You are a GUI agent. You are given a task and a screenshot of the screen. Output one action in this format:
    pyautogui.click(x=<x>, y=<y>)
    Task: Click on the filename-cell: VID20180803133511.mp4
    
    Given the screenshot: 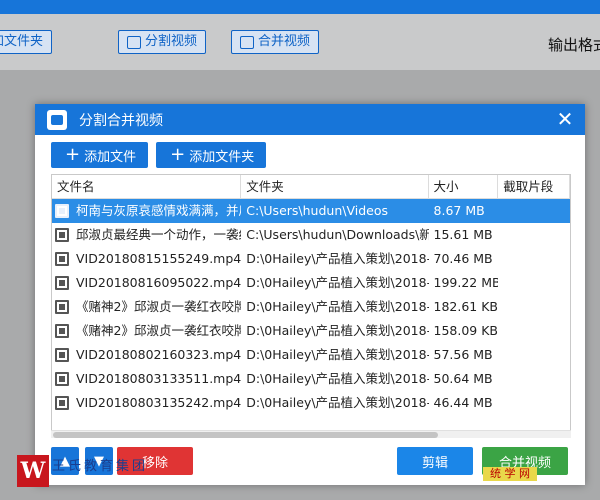 What is the action you would take?
    pyautogui.click(x=146, y=379)
    